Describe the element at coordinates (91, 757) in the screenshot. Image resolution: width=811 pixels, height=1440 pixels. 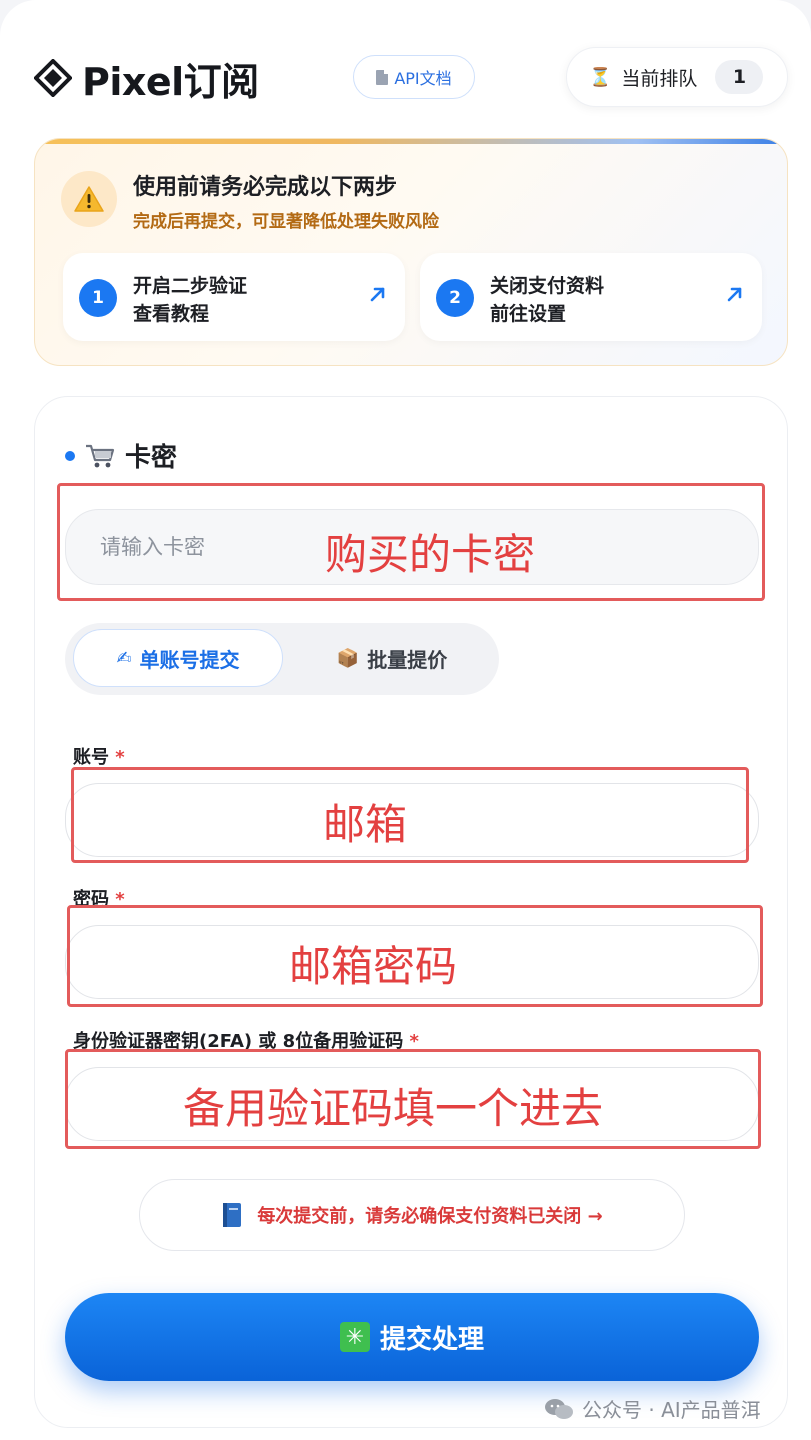
I see `account-label-text: 账号` at that location.